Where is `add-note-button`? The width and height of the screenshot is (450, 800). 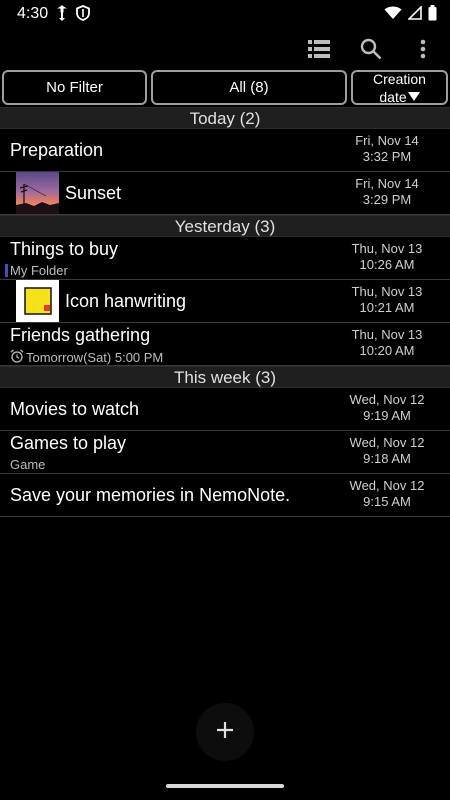 add-note-button is located at coordinates (225, 732).